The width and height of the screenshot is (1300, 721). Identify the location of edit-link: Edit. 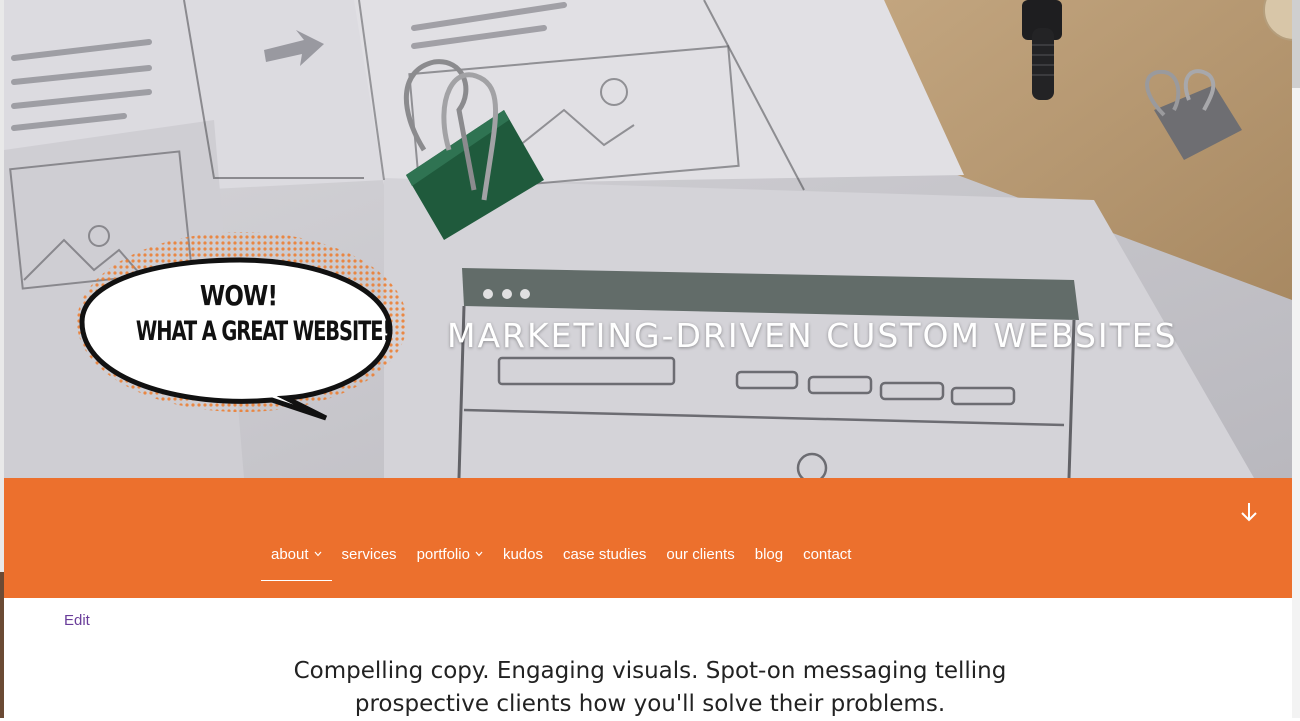
(77, 620).